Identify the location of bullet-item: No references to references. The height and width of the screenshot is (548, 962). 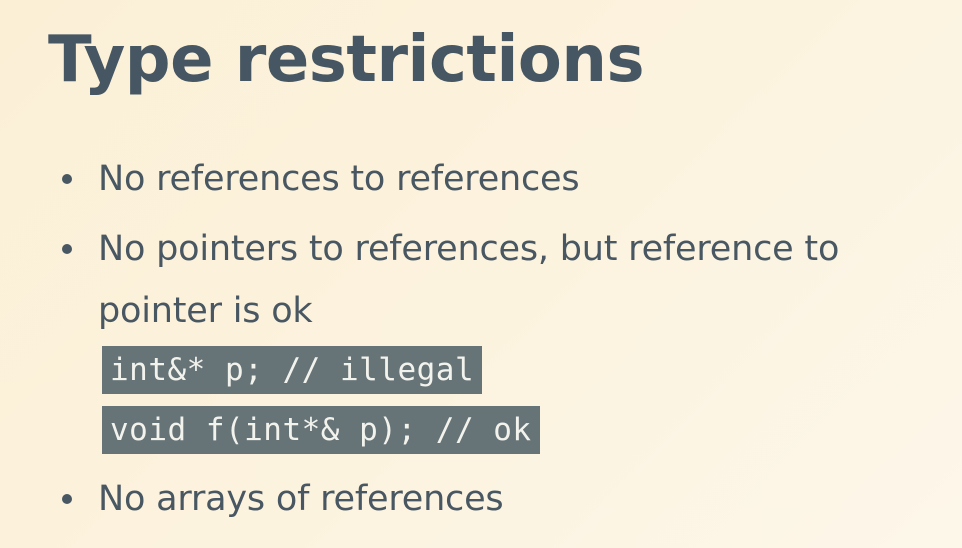
(507, 179).